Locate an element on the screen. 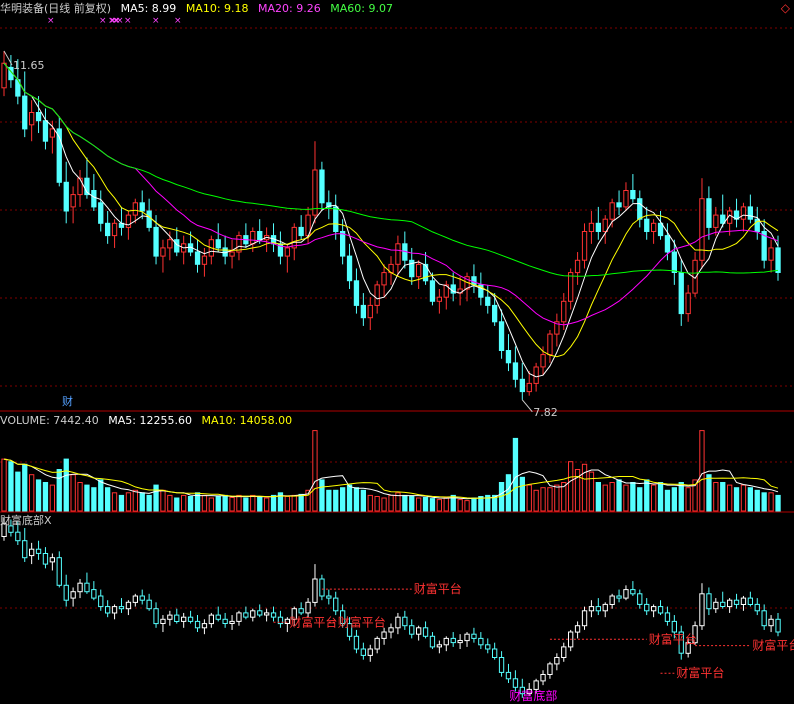 The height and width of the screenshot is (704, 794). ma5-readout: MA5: 8.99 is located at coordinates (148, 8).